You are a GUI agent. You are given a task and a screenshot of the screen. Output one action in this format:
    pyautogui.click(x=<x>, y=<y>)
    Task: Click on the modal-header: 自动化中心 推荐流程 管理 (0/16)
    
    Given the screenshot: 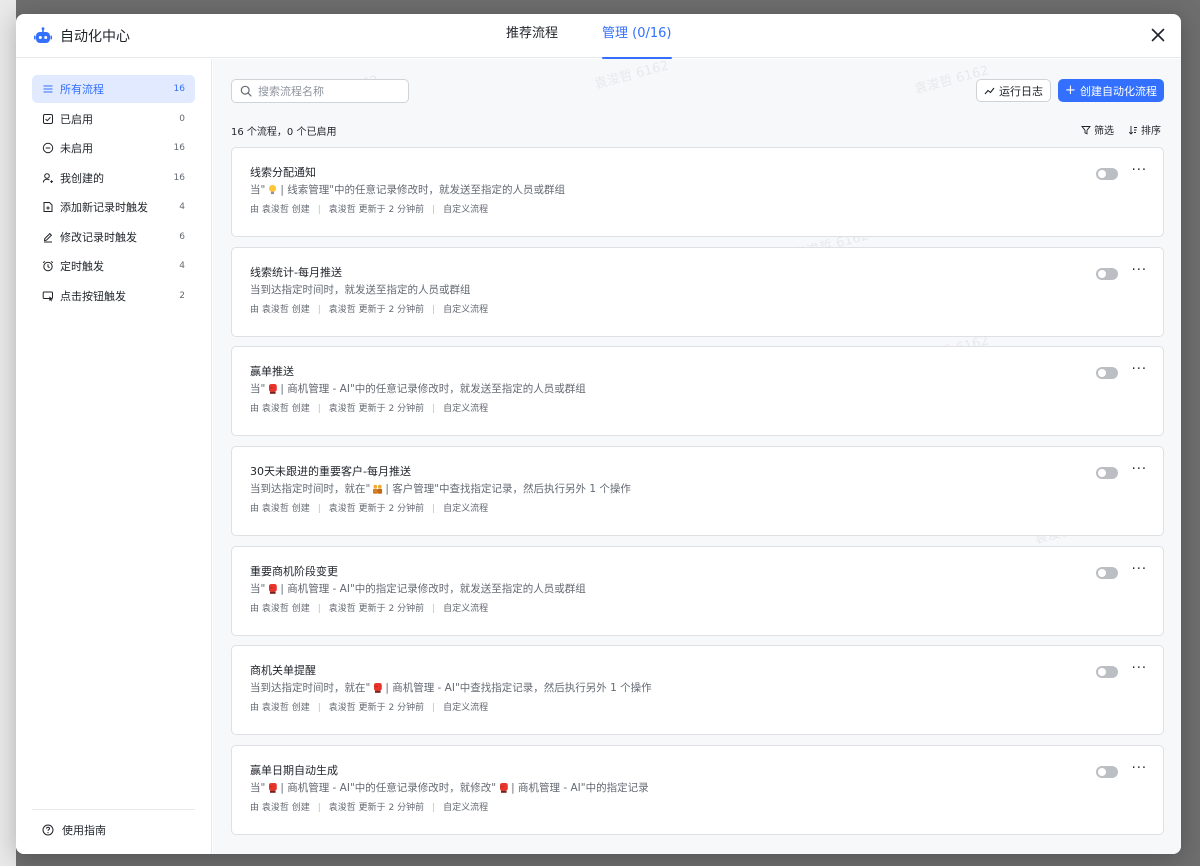 What is the action you would take?
    pyautogui.click(x=598, y=36)
    